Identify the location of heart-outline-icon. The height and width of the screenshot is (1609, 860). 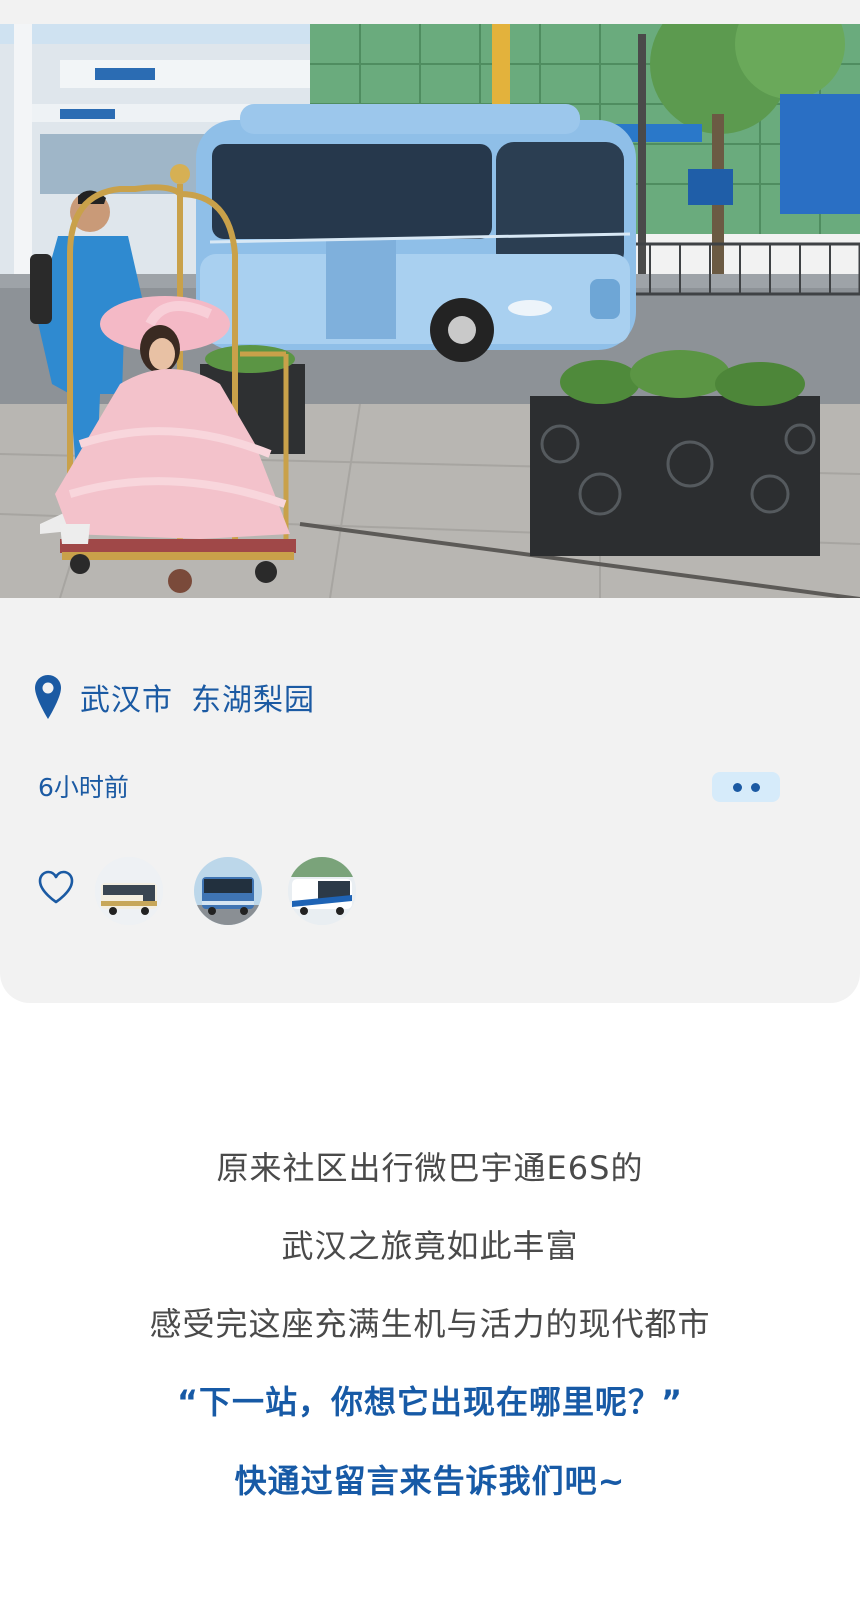
(56, 887).